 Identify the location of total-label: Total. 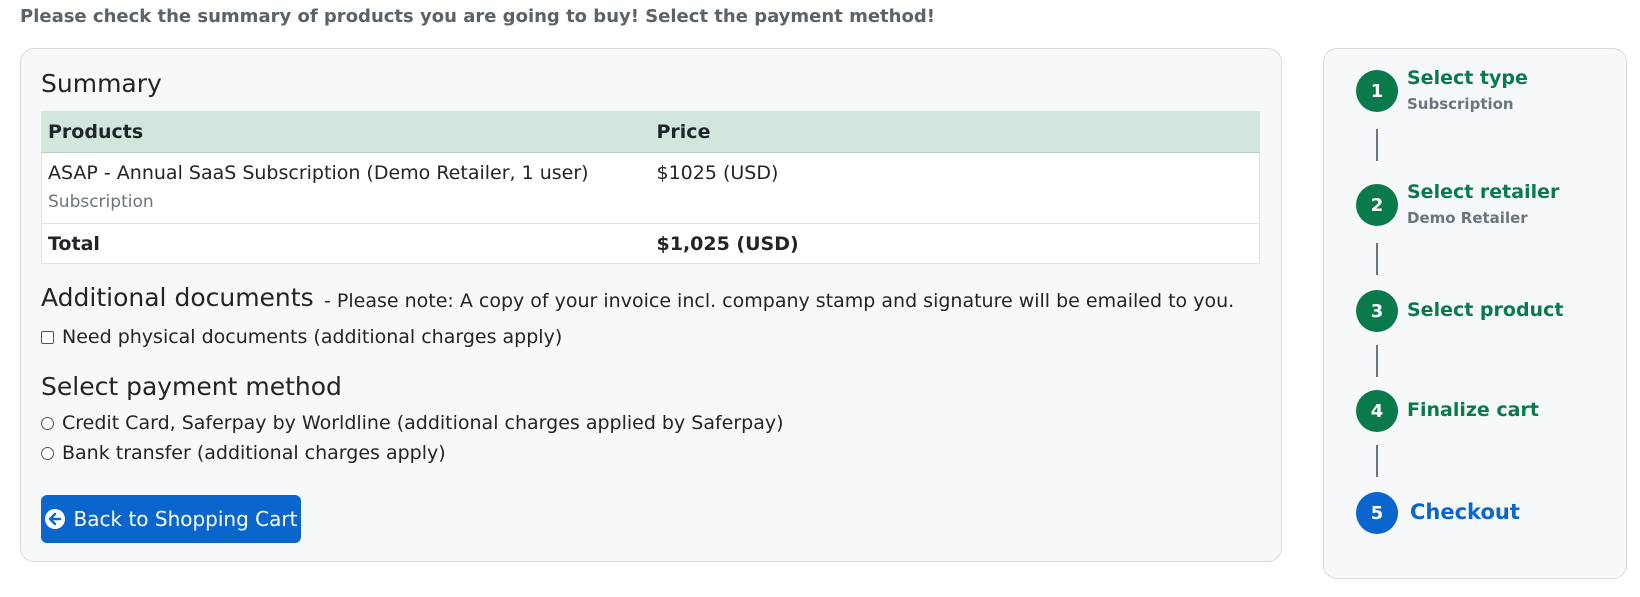
(74, 243).